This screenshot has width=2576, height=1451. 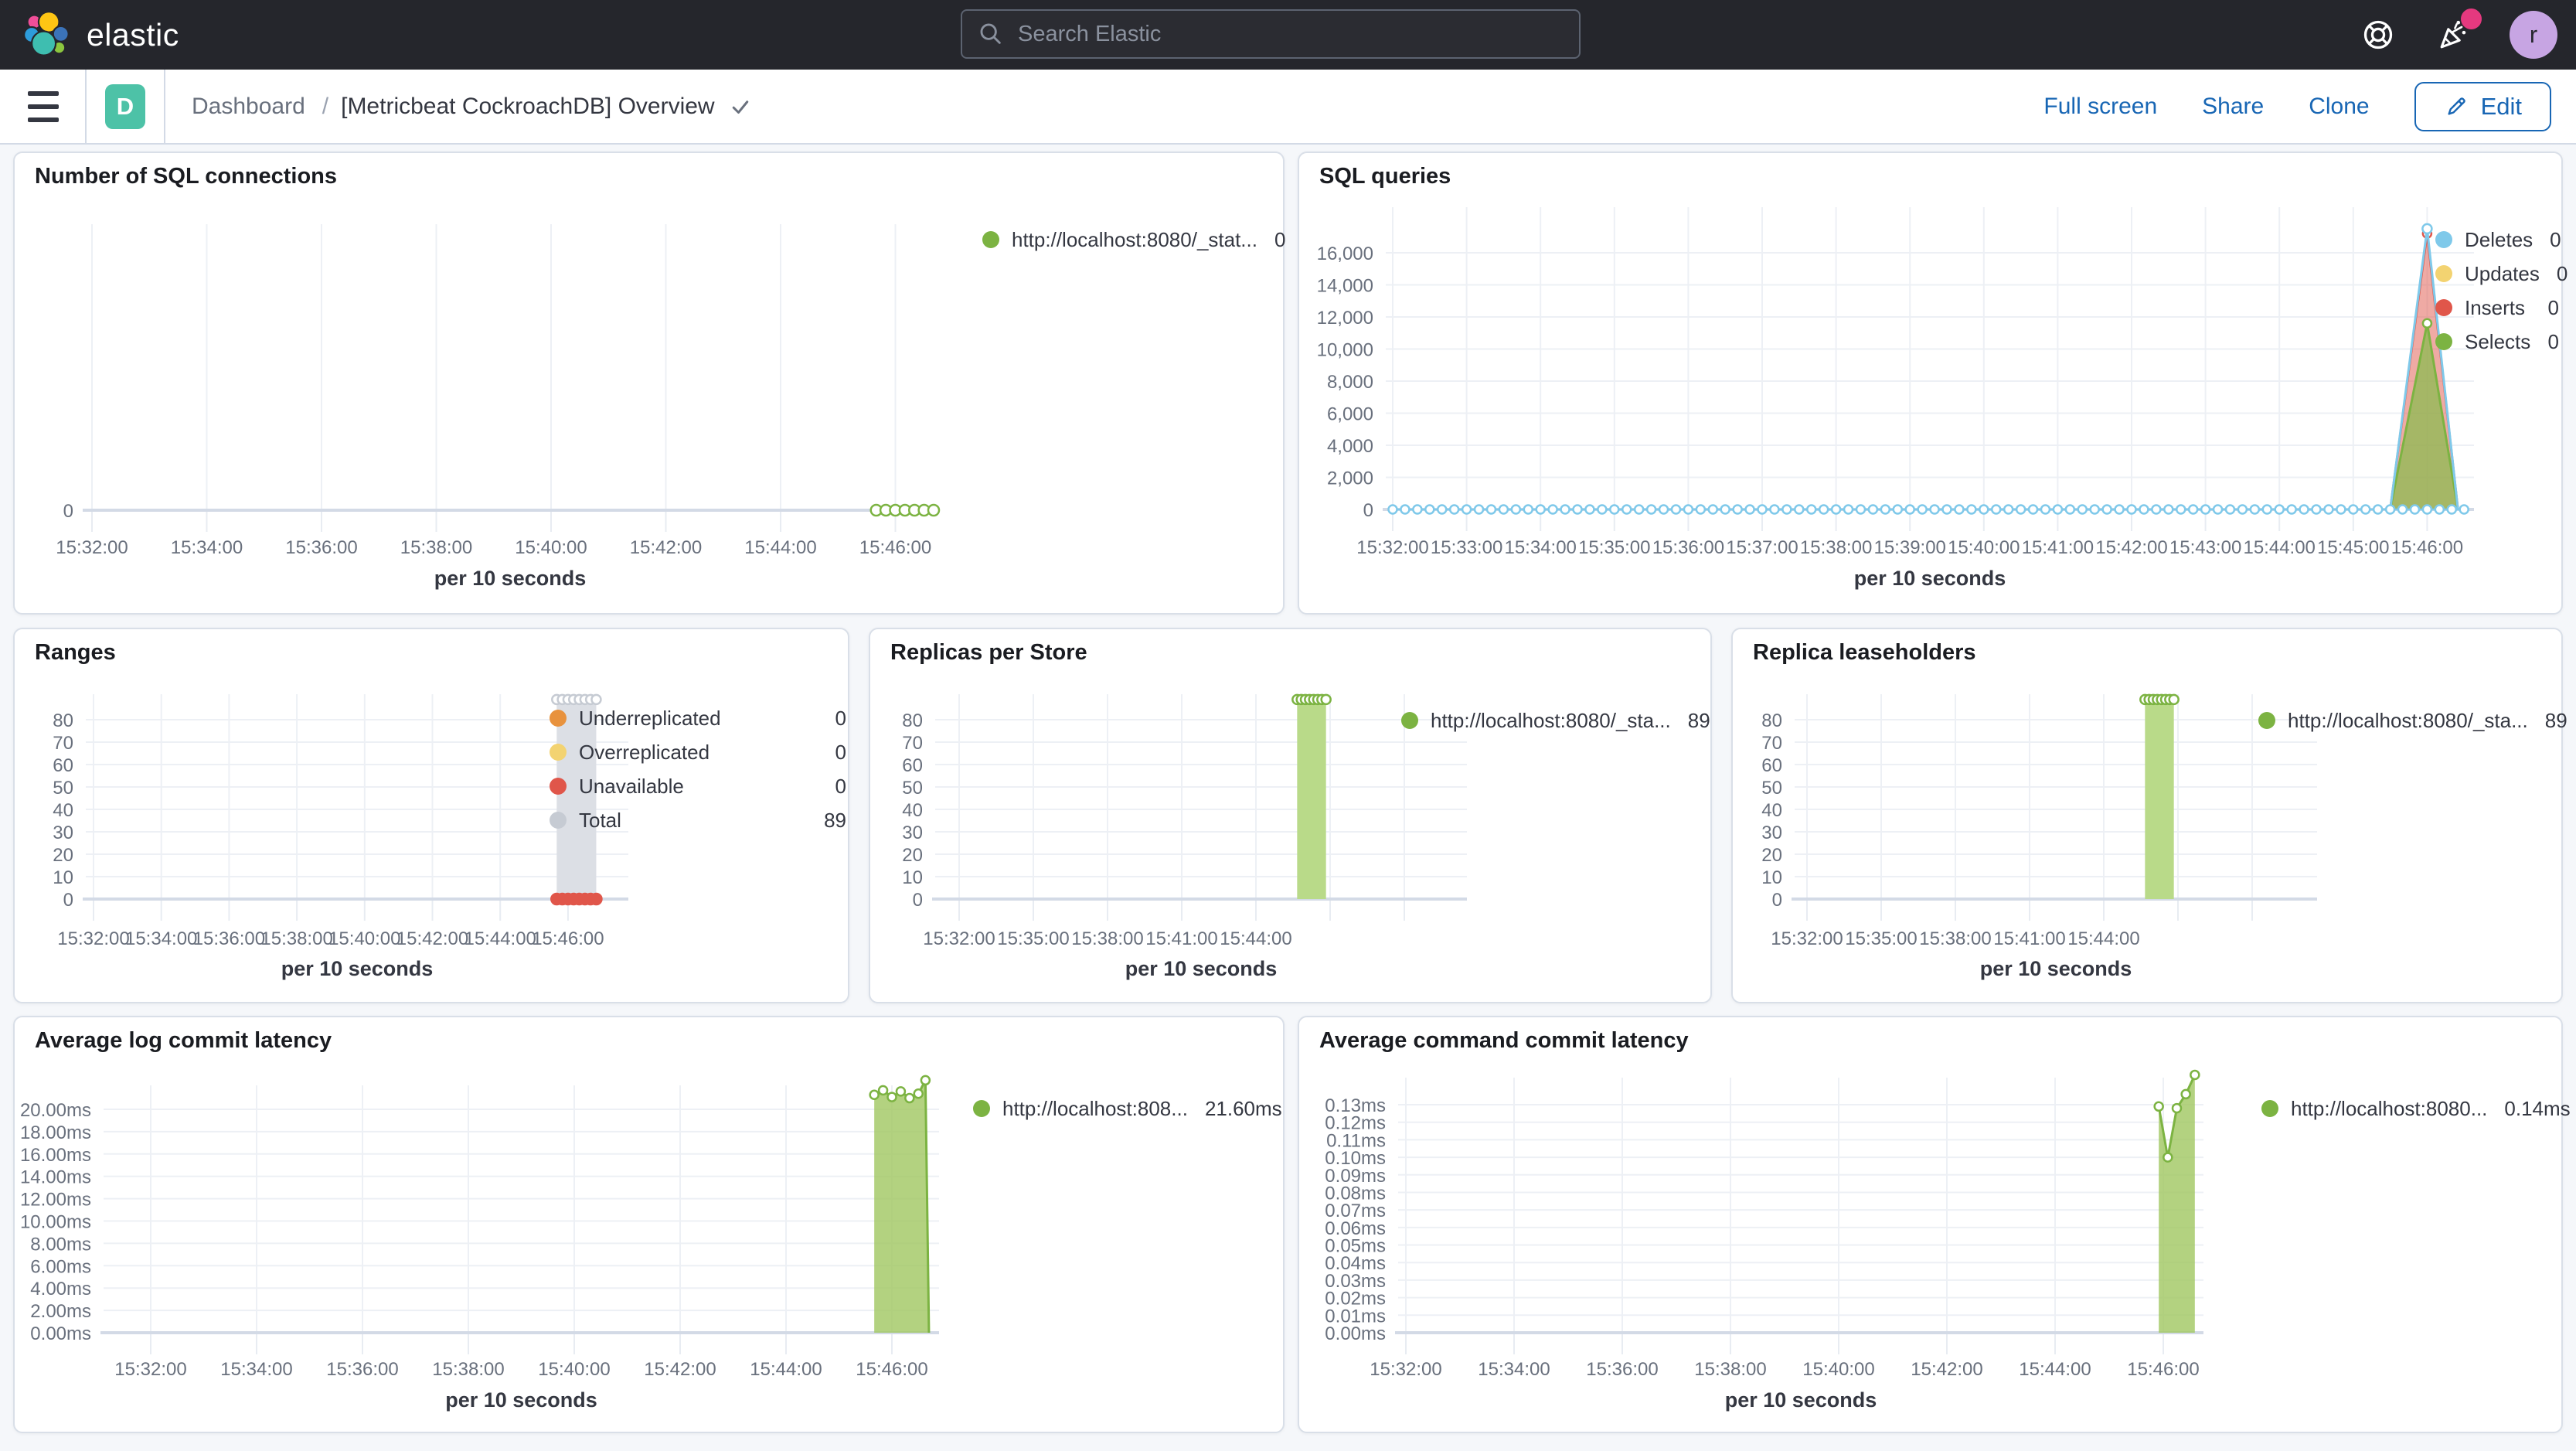 What do you see at coordinates (75, 653) in the screenshot?
I see `panel-title: Ranges` at bounding box center [75, 653].